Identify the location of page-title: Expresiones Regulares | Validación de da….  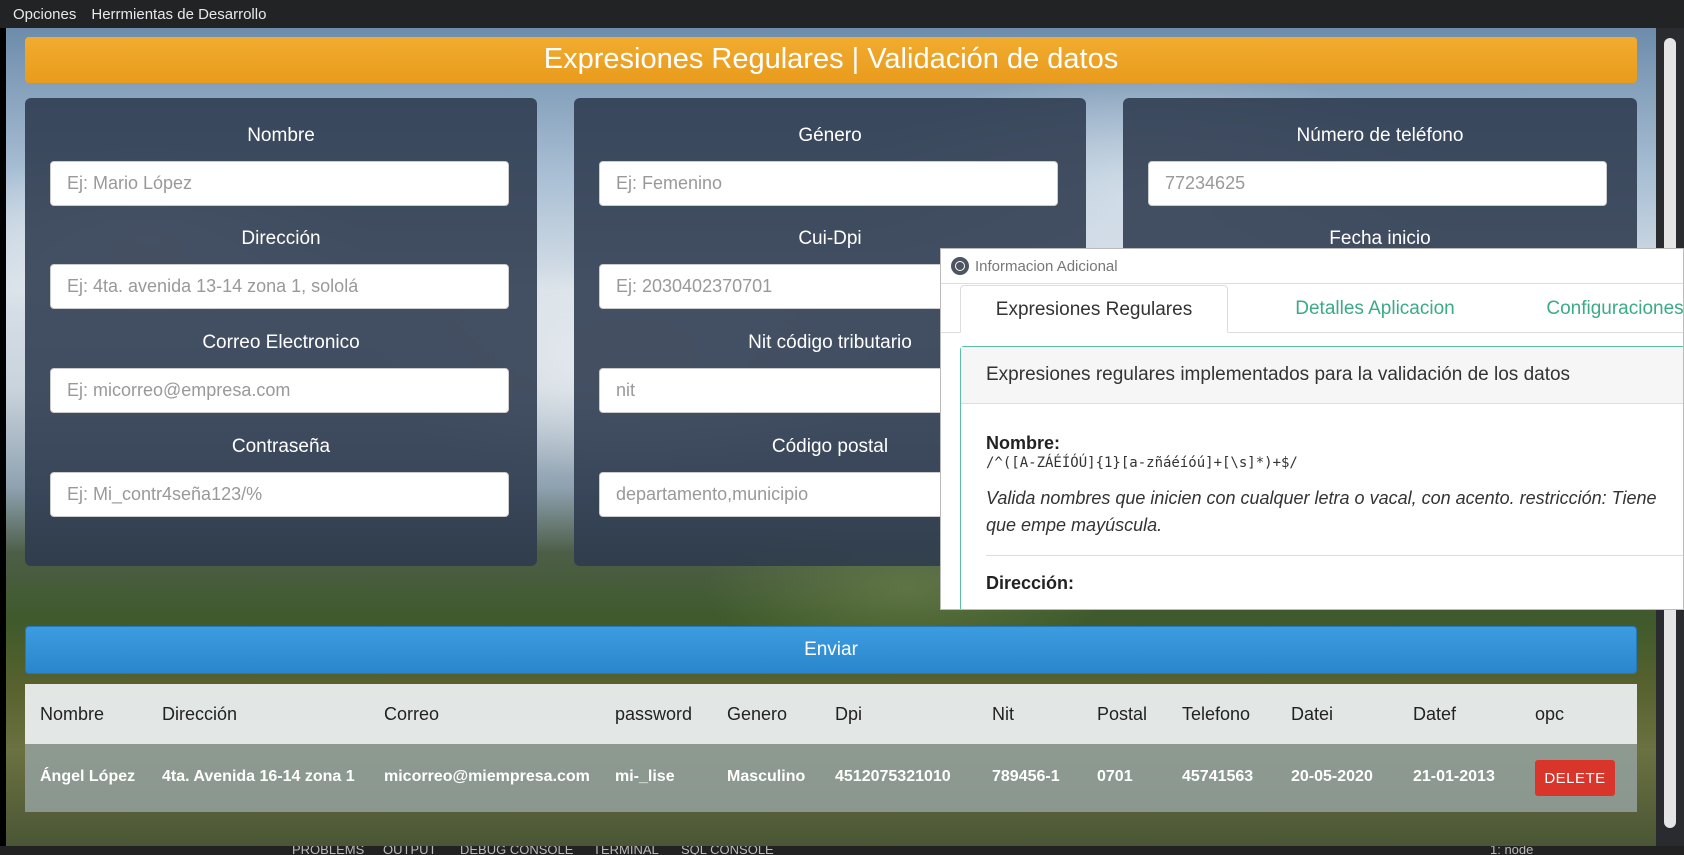
(831, 60).